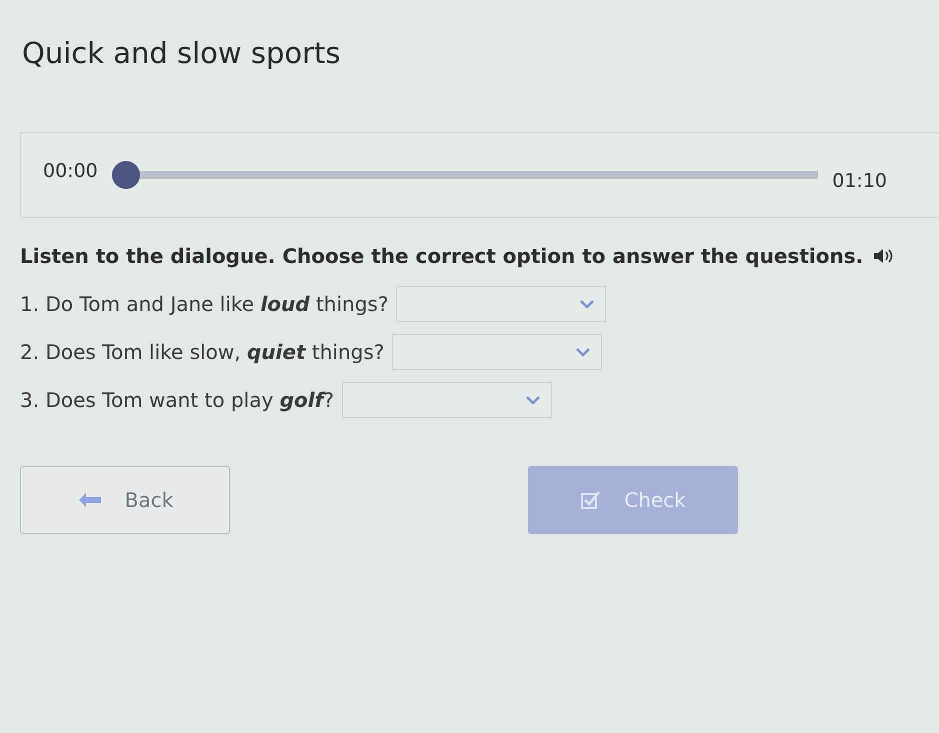  Describe the element at coordinates (884, 256) in the screenshot. I see `speaker-icon` at that location.